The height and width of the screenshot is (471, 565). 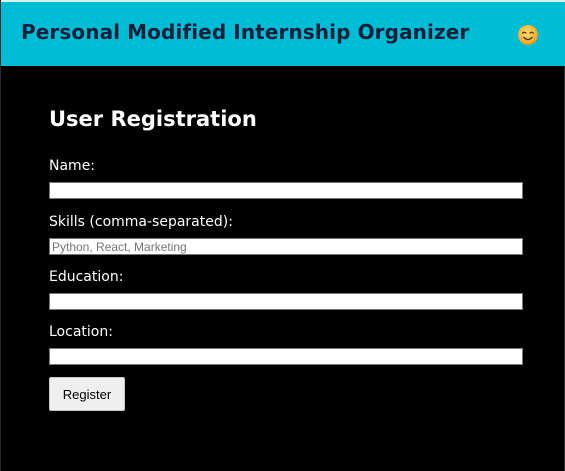 I want to click on smiling-face-icon, so click(x=528, y=35).